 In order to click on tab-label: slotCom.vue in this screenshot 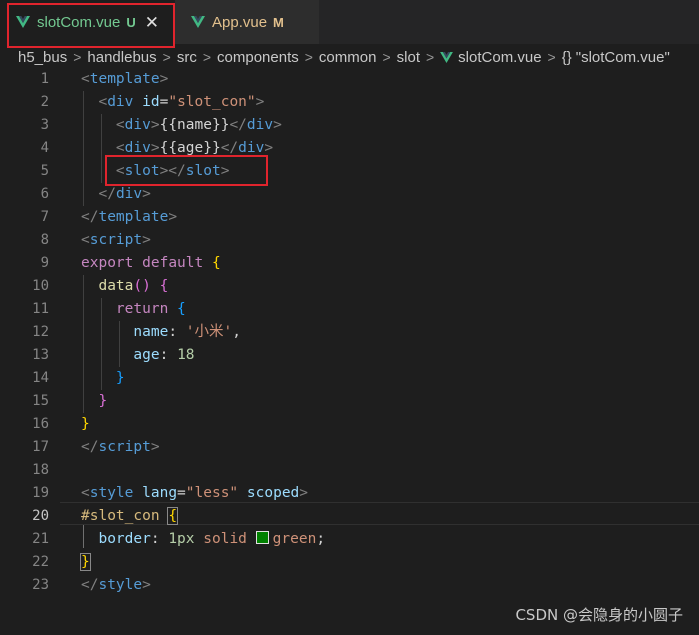, I will do `click(79, 22)`.